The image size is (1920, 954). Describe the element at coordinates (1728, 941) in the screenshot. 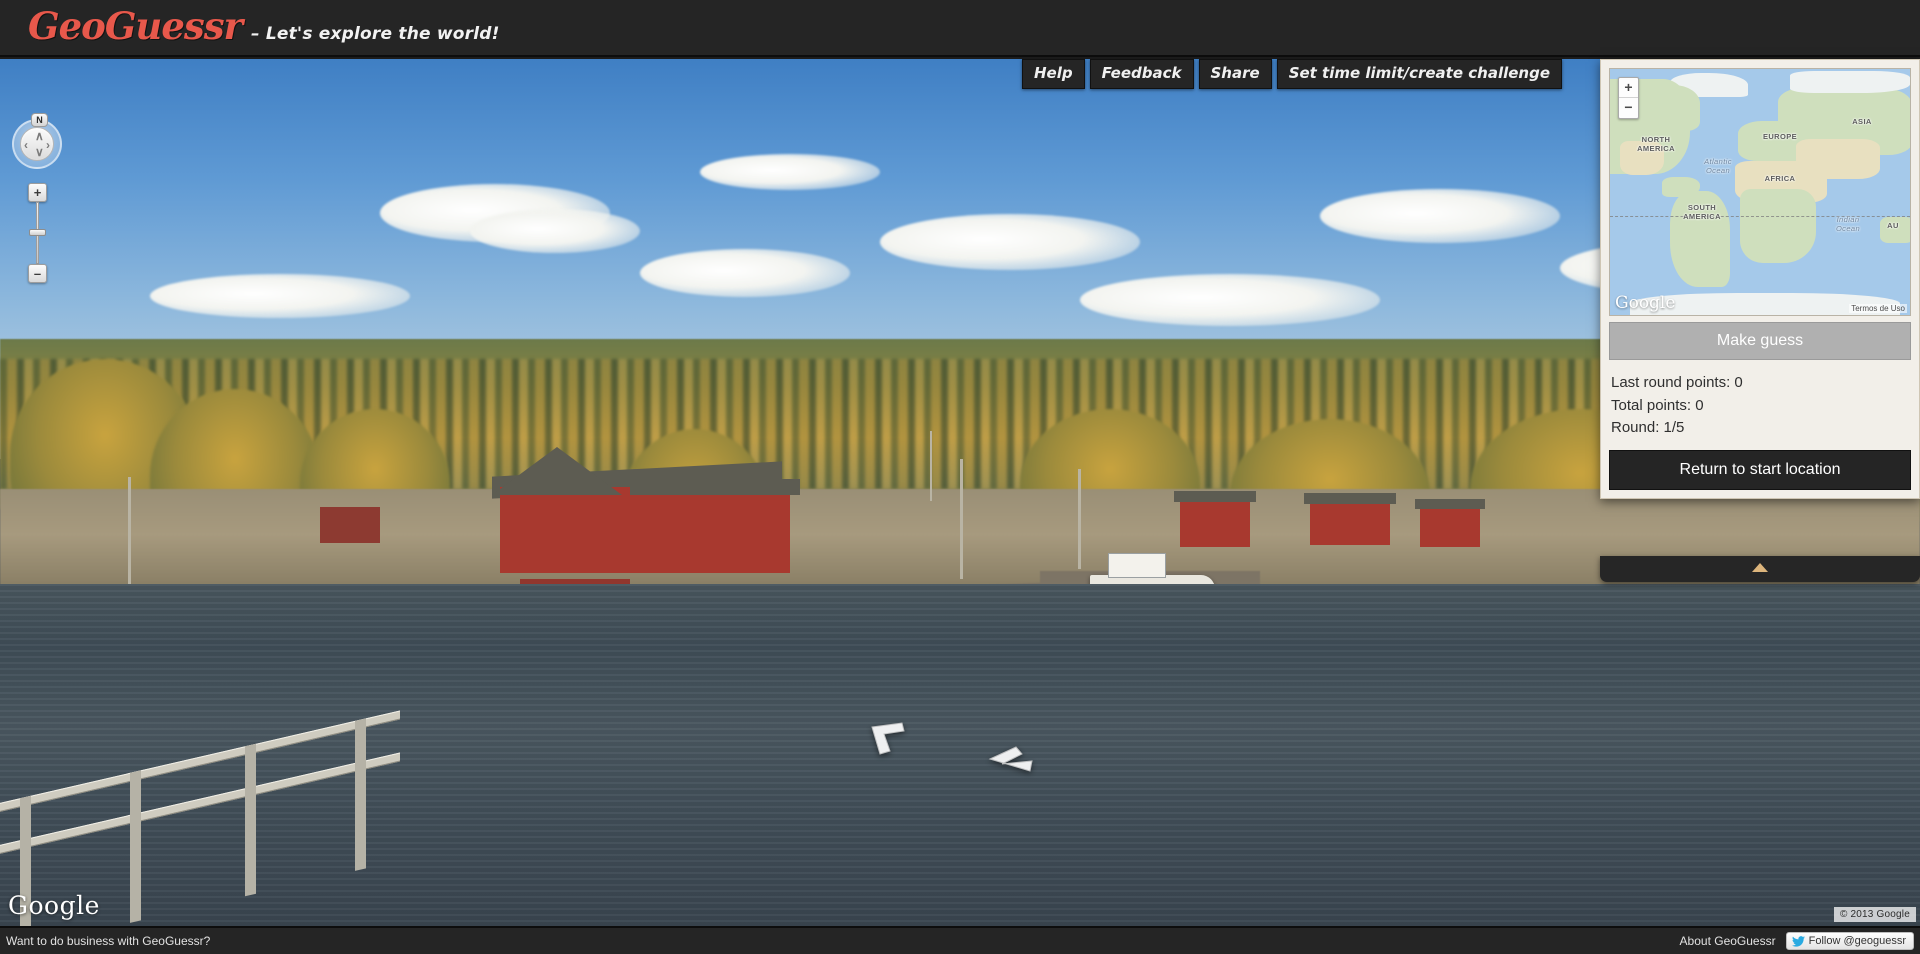

I see `about-geoguessr-link: About GeoGuessr` at that location.